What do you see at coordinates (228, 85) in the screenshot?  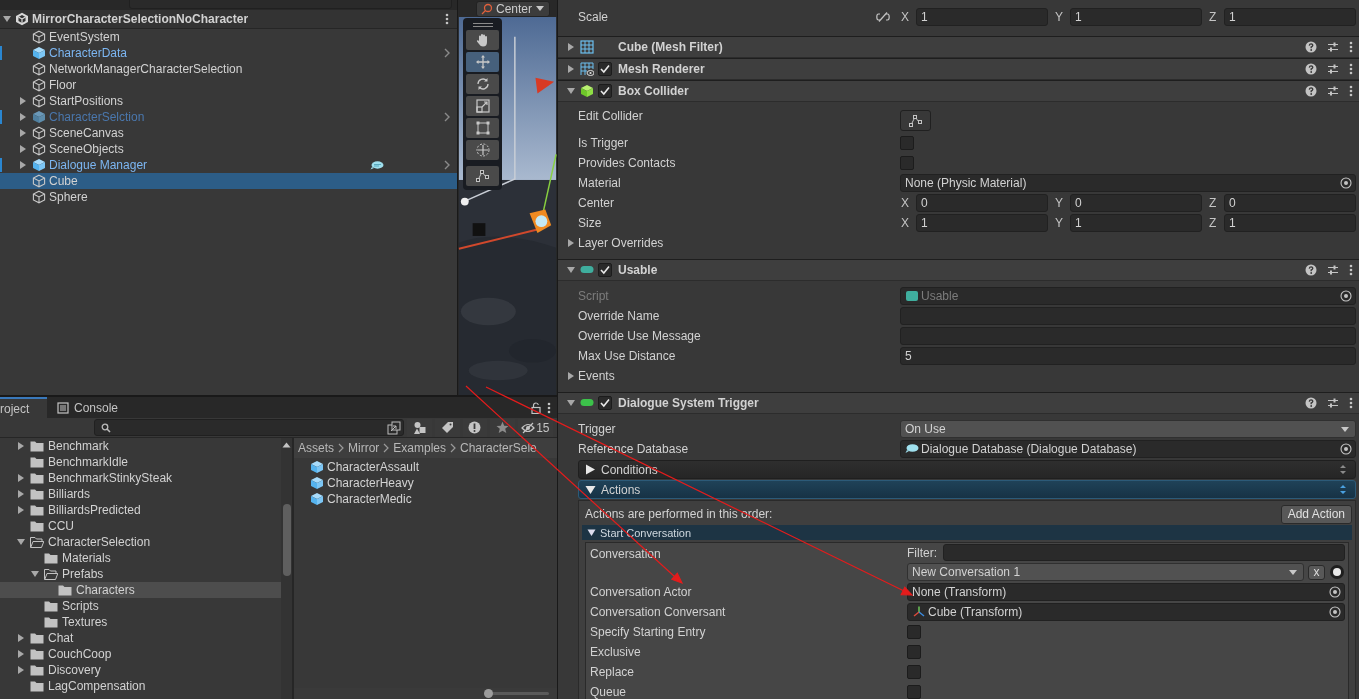 I see `hierarchy-item: Floor` at bounding box center [228, 85].